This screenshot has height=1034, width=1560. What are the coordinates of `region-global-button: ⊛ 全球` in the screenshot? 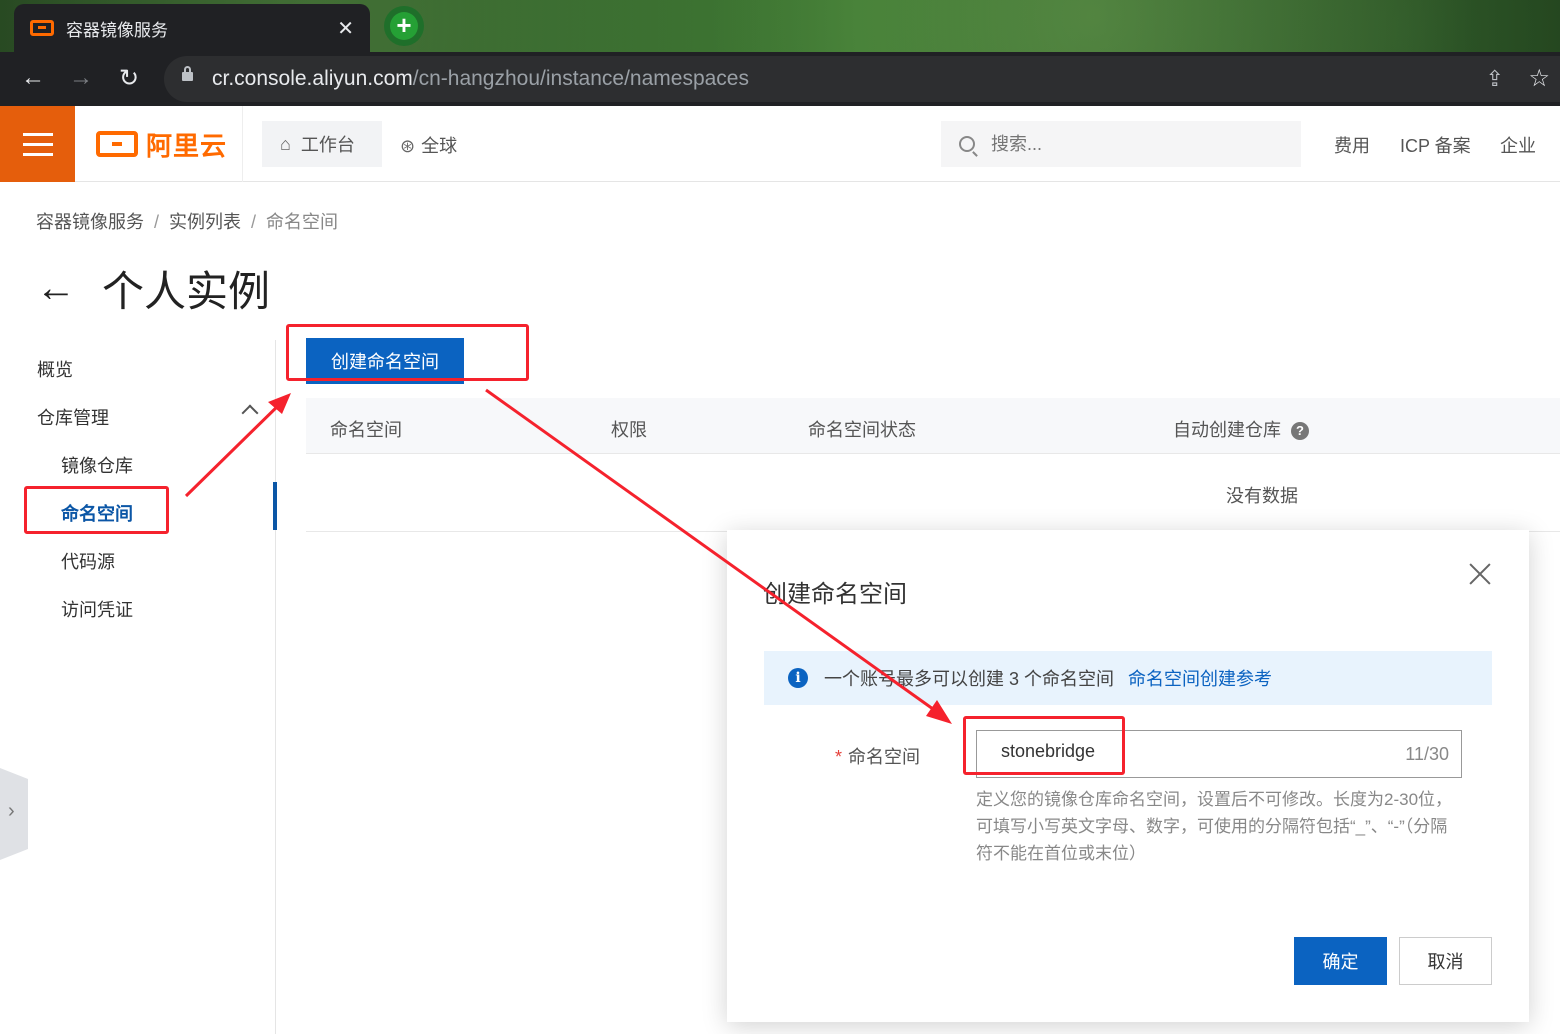 It's located at (428, 145).